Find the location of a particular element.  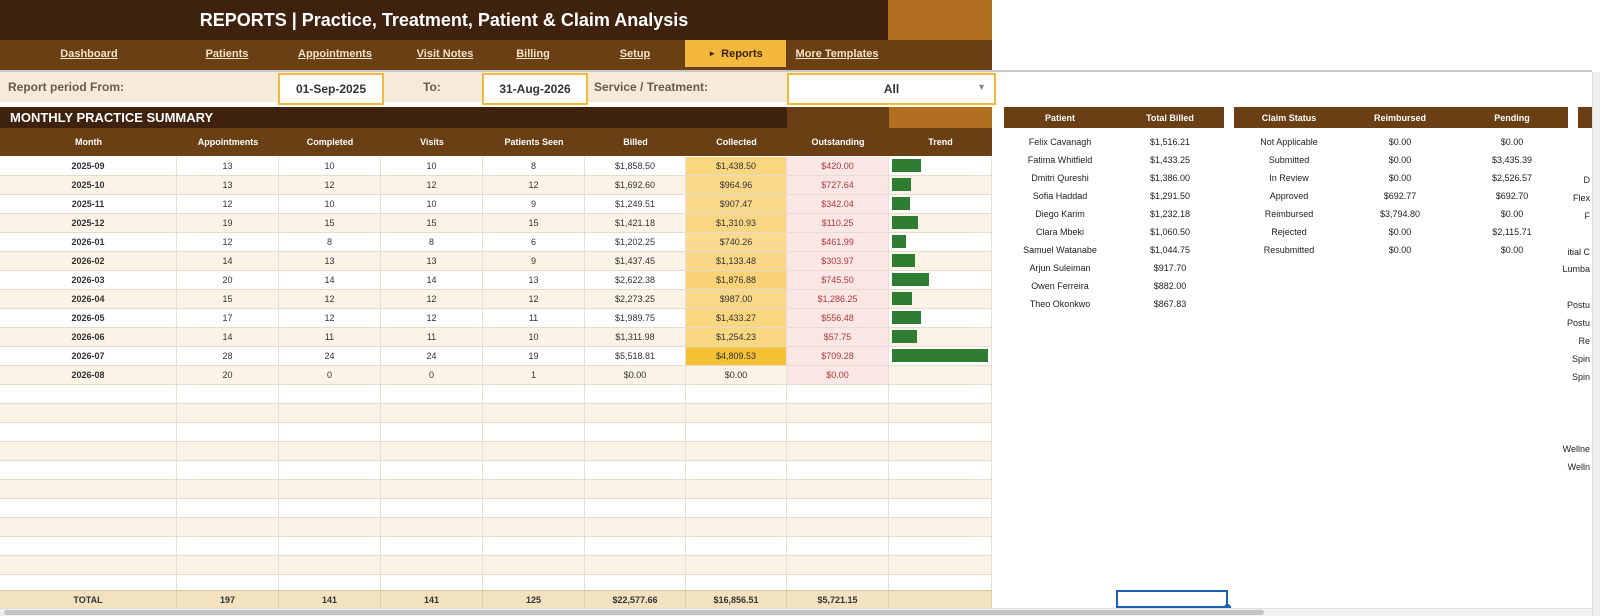

horizontal-scroll-thumb is located at coordinates (634, 612).